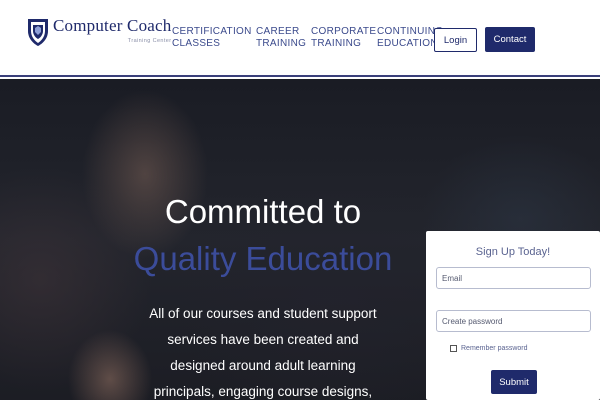  I want to click on email-field: Email, so click(513, 278).